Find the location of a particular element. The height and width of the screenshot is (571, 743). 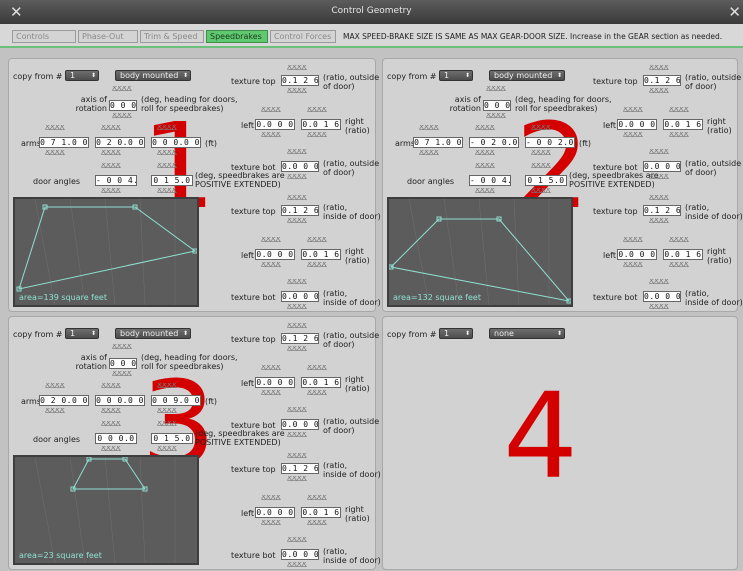

mount-type-select: none ⬍ is located at coordinates (527, 333).